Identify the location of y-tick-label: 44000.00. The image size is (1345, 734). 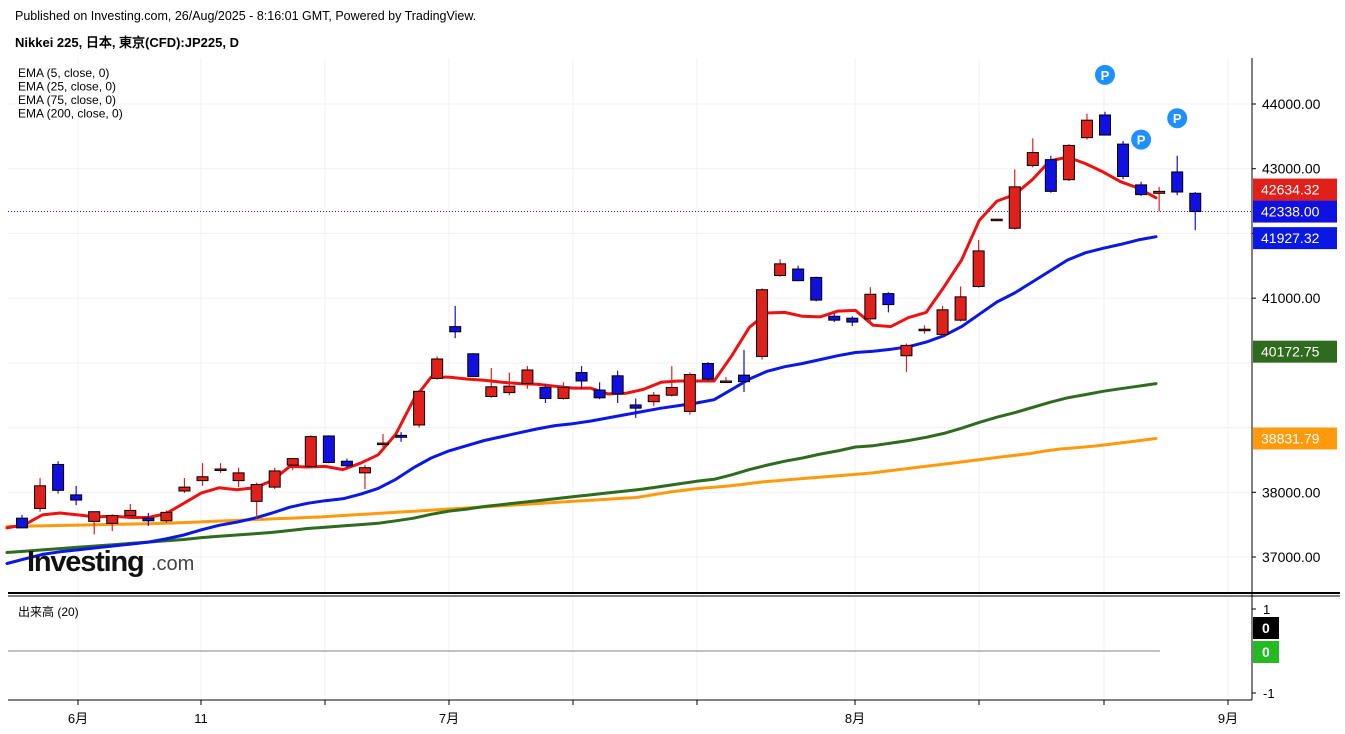
(1291, 104).